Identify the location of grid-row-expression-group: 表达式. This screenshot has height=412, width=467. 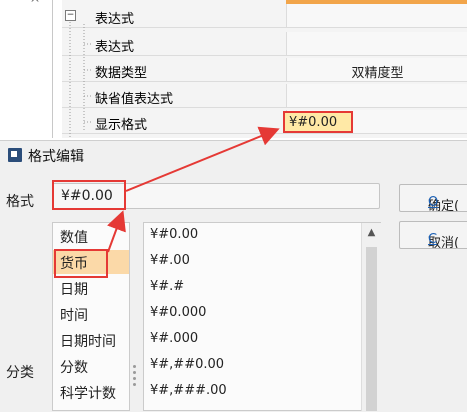
(264, 16).